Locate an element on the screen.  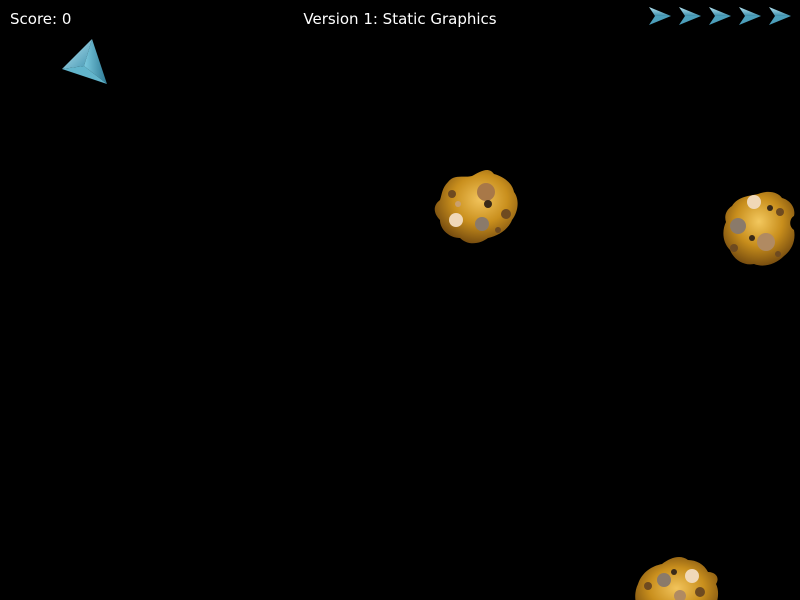
lives-indicator is located at coordinates (720, 16).